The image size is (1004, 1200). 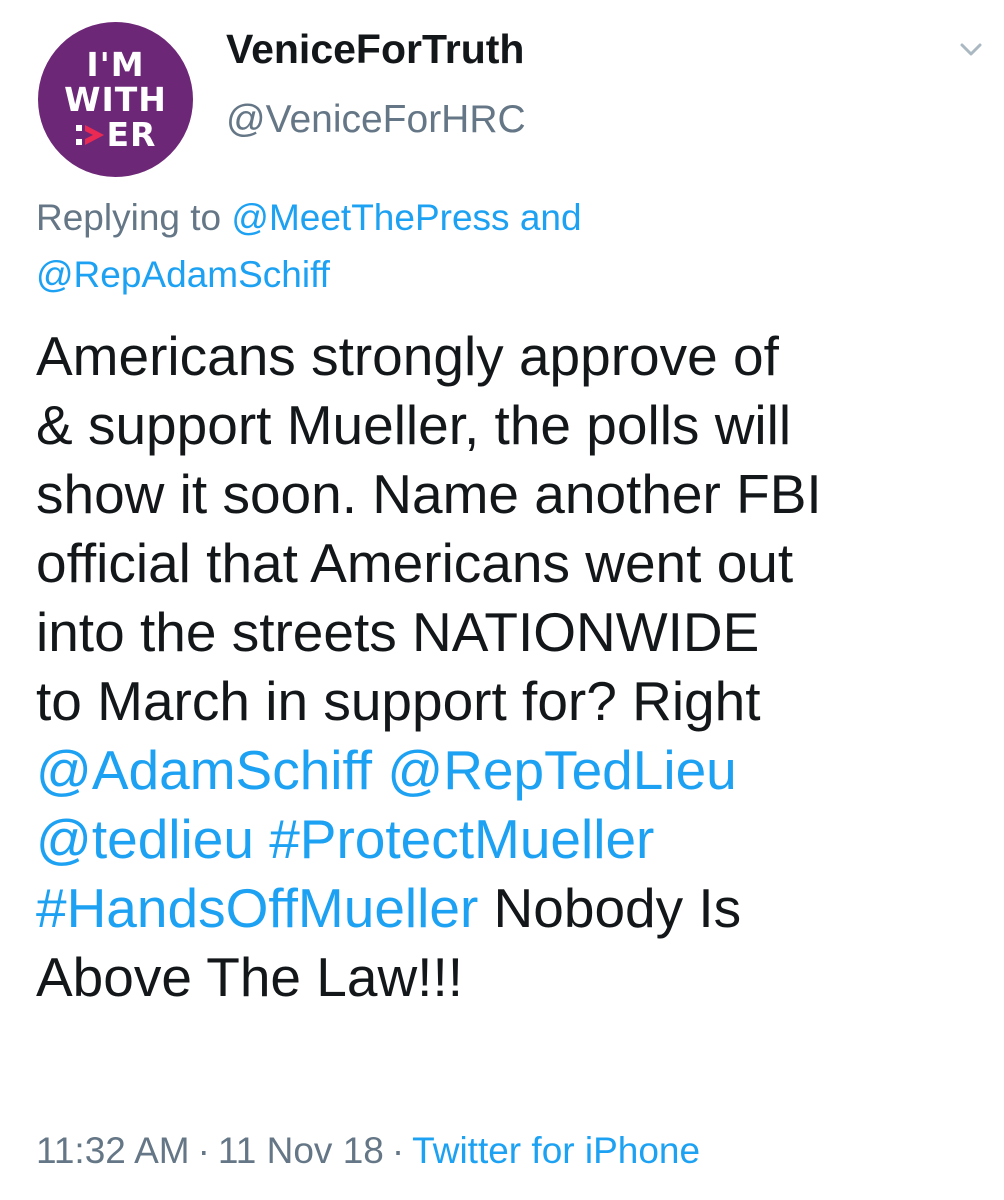 I want to click on hashtag-protectmueller: #ProtectMueller, so click(x=461, y=839).